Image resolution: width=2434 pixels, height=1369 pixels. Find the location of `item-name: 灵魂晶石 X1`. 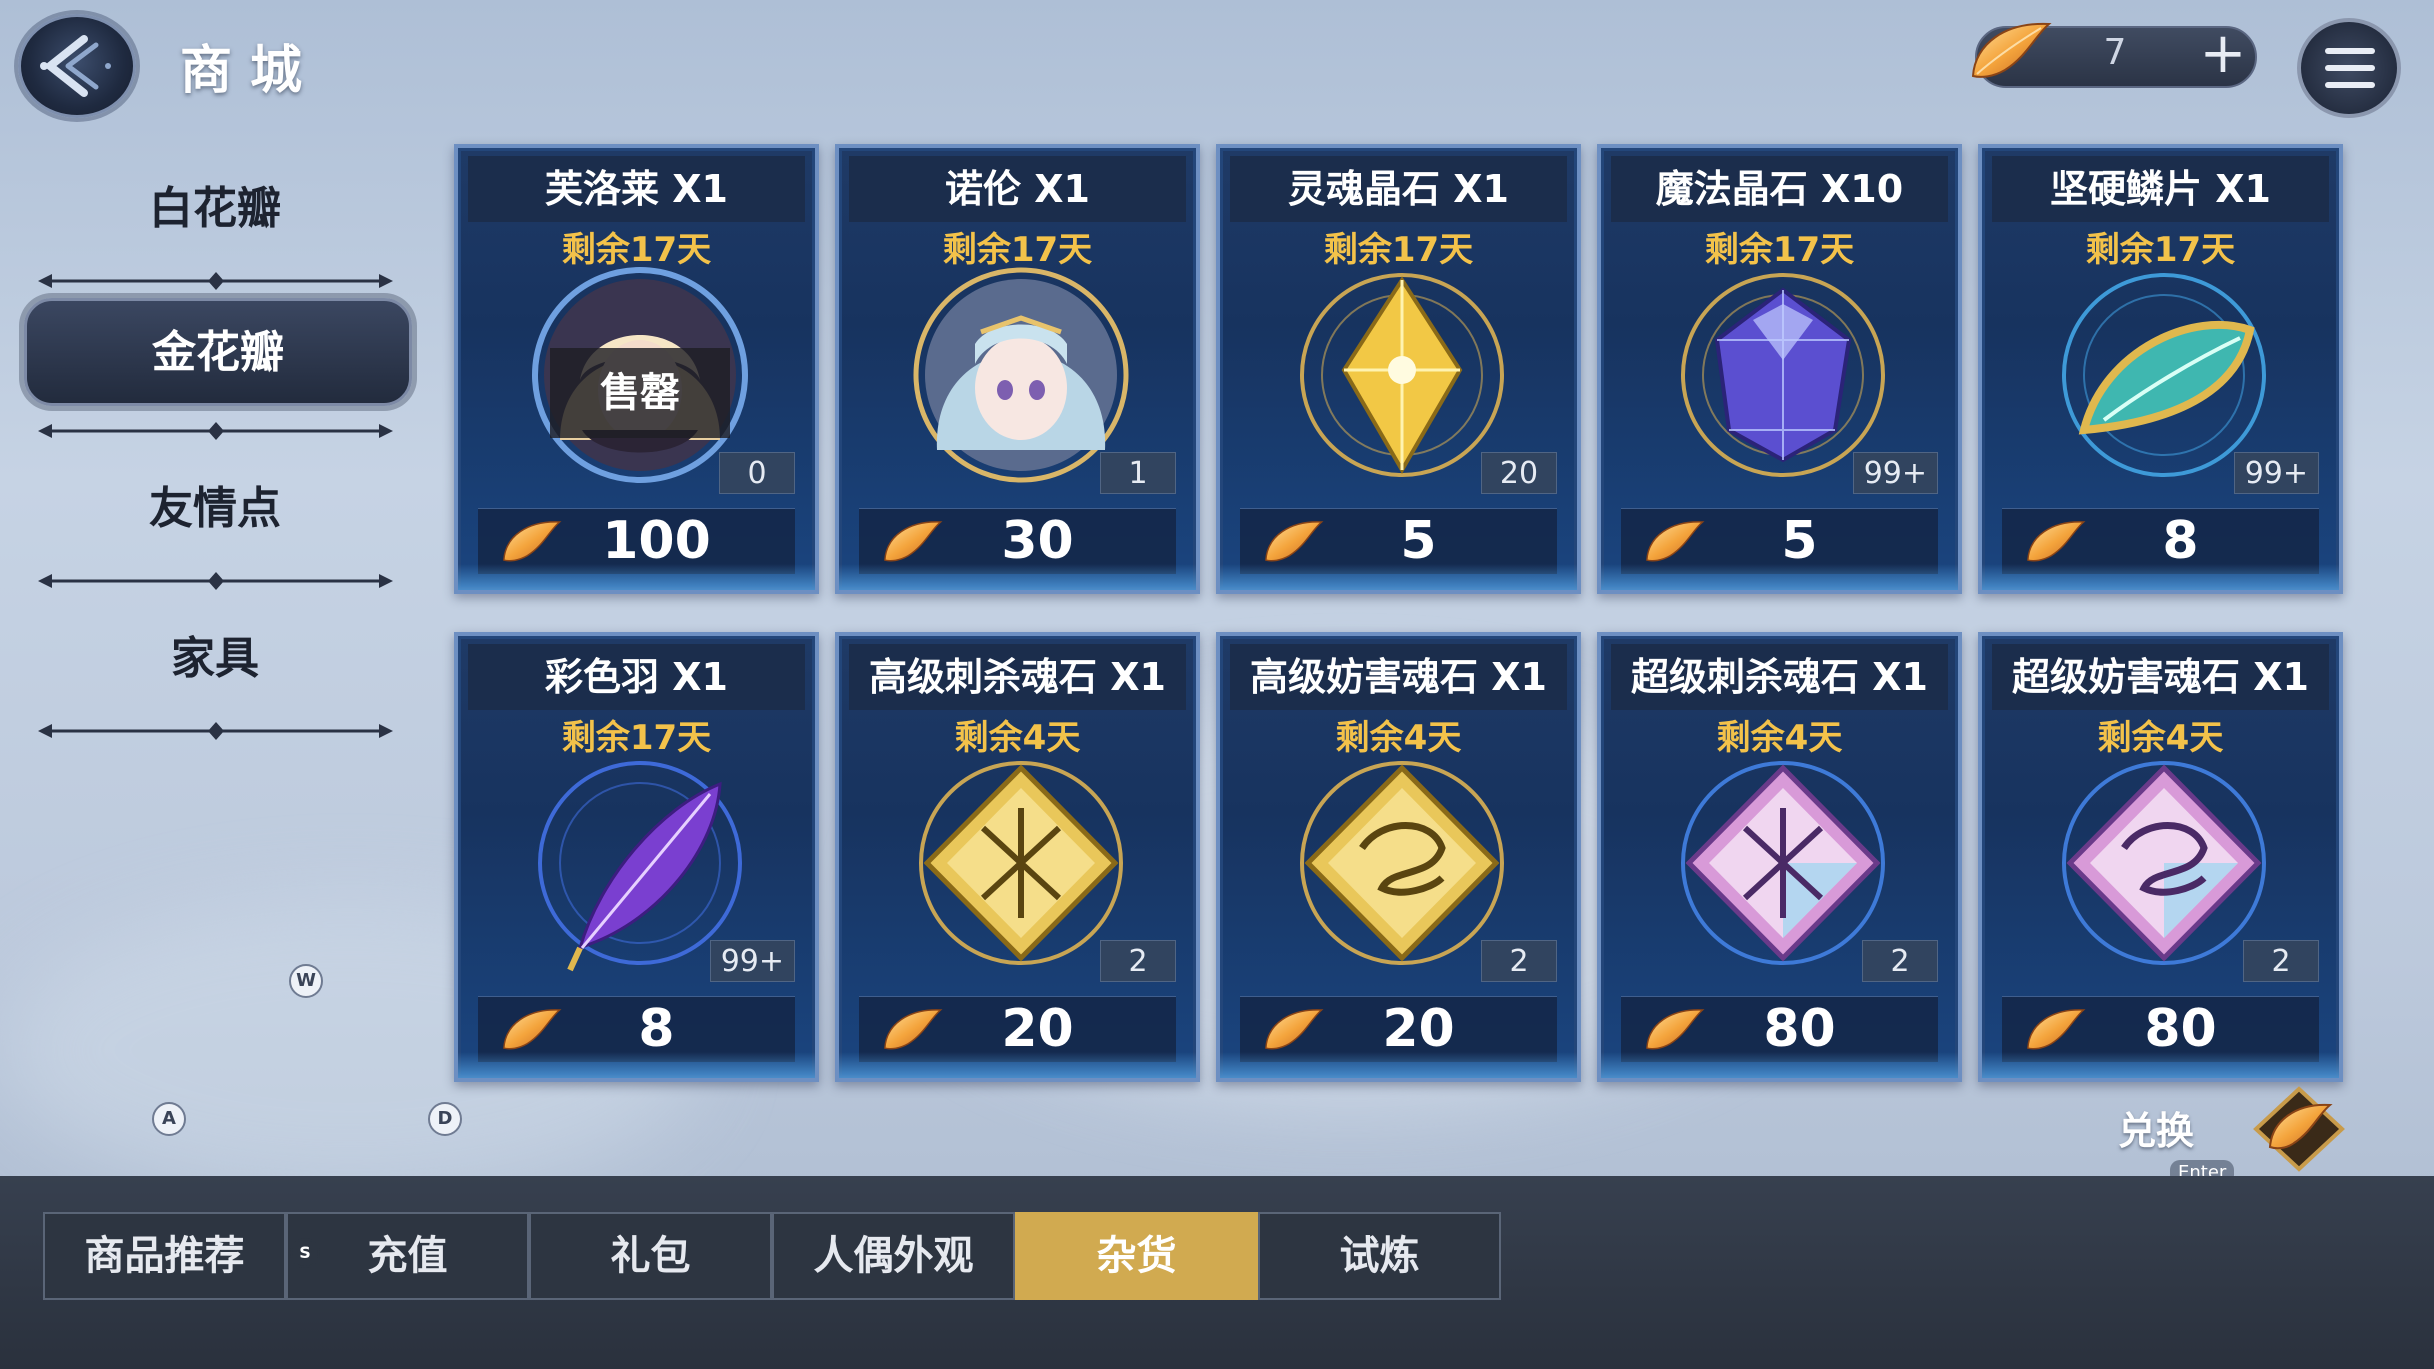

item-name: 灵魂晶石 X1 is located at coordinates (1398, 189).